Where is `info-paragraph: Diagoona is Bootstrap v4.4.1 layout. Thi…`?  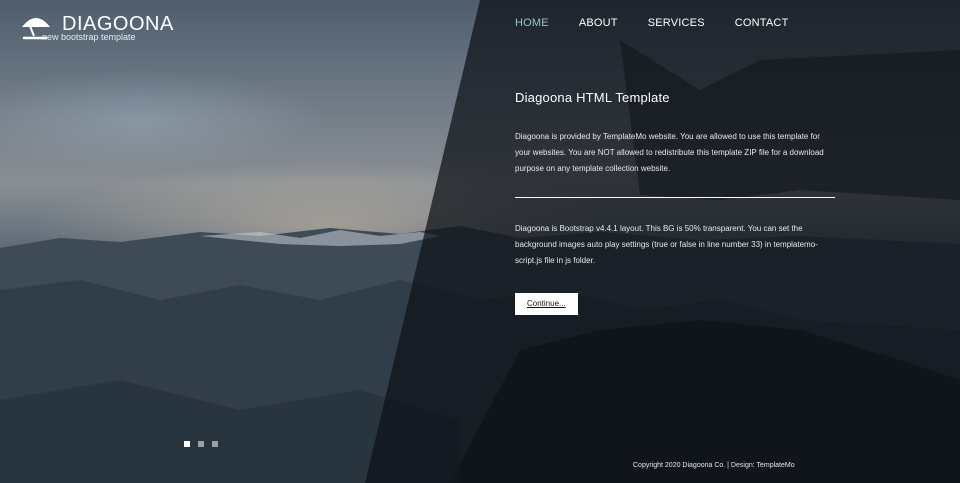
info-paragraph: Diagoona is Bootstrap v4.4.1 layout. Thi… is located at coordinates (666, 244).